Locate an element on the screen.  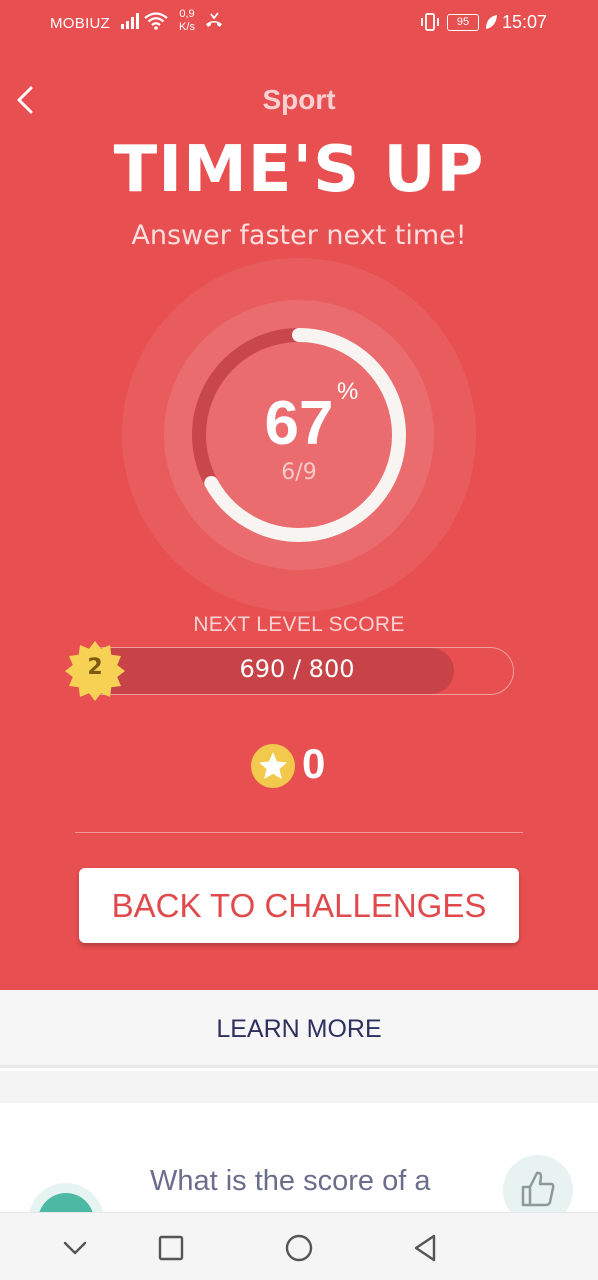
thumbs-up-icon is located at coordinates (538, 1189).